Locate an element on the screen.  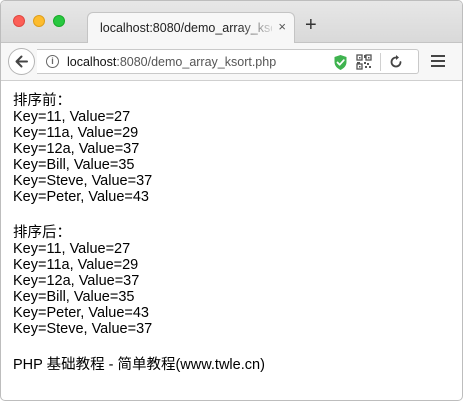
url-bar-divider is located at coordinates (380, 62).